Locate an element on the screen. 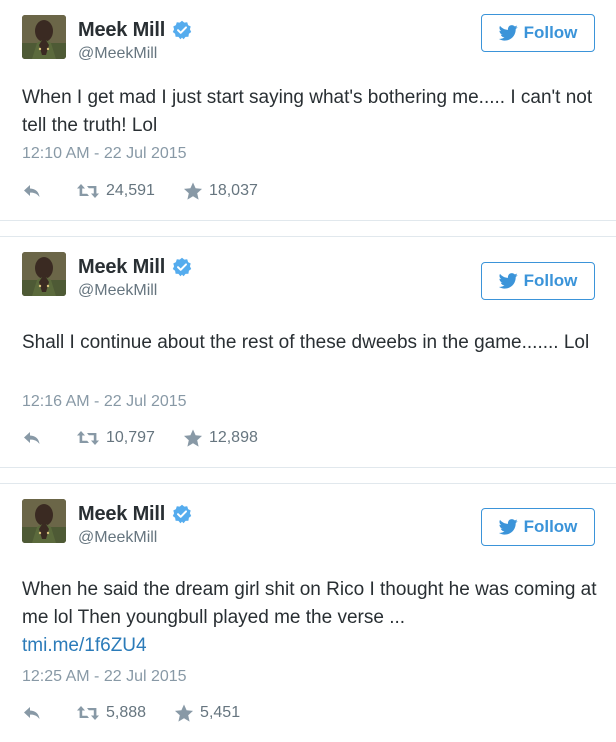 The width and height of the screenshot is (616, 742). favorite-count: 12,898 is located at coordinates (233, 437).